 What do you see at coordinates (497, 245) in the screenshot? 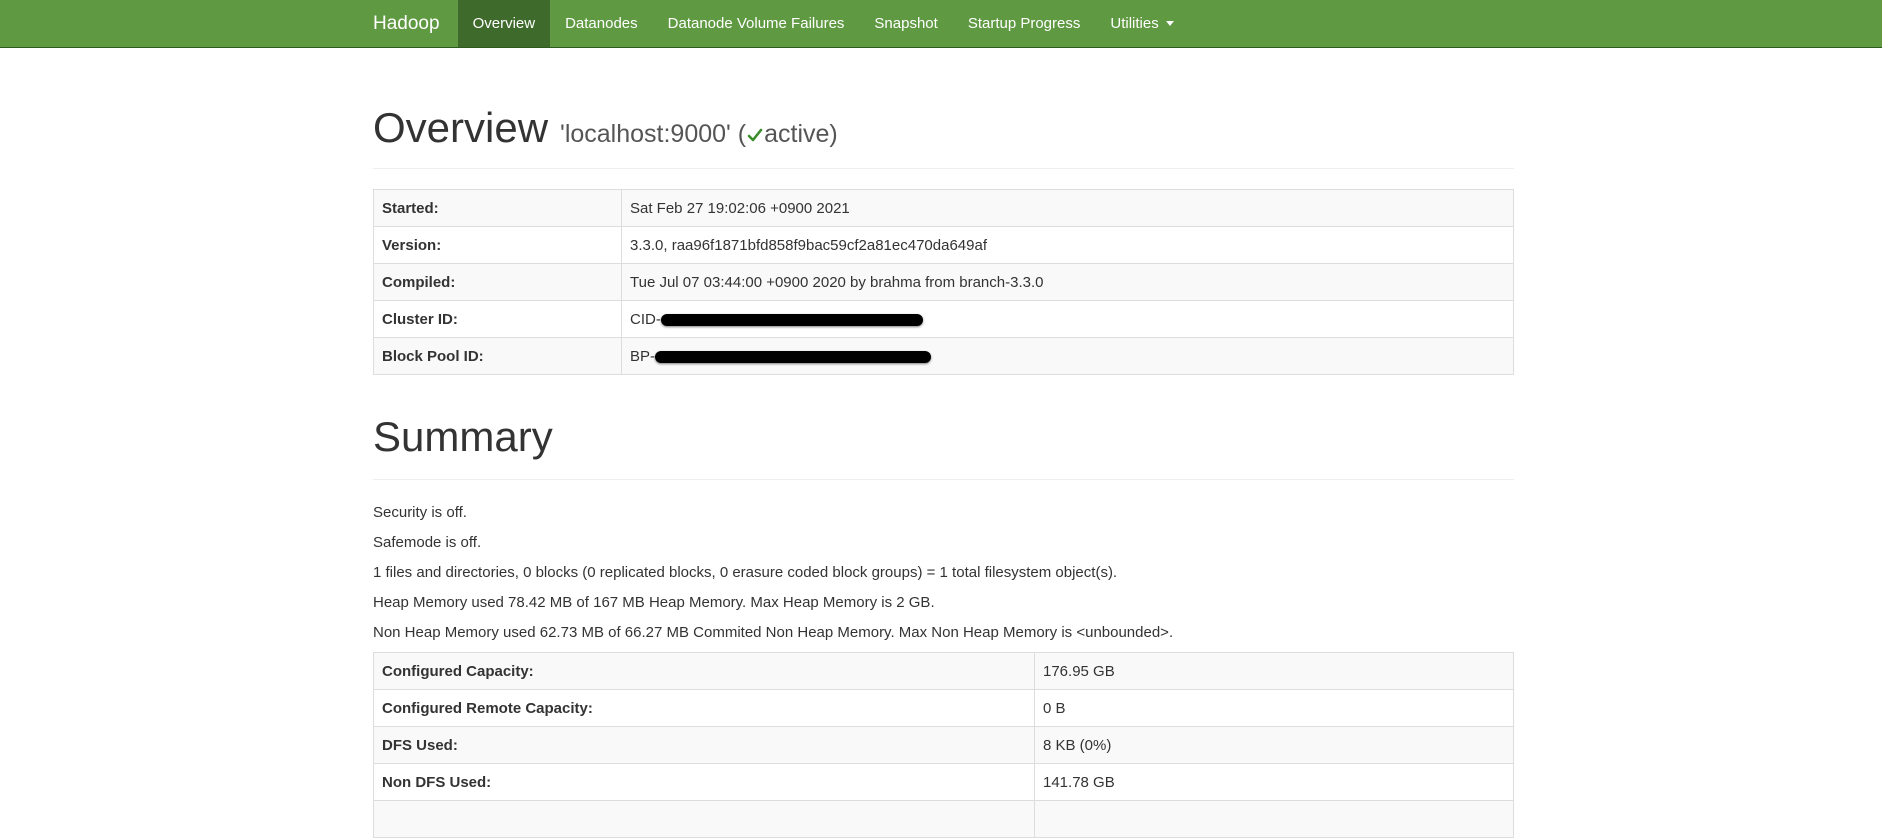
I see `row-key: Version:` at bounding box center [497, 245].